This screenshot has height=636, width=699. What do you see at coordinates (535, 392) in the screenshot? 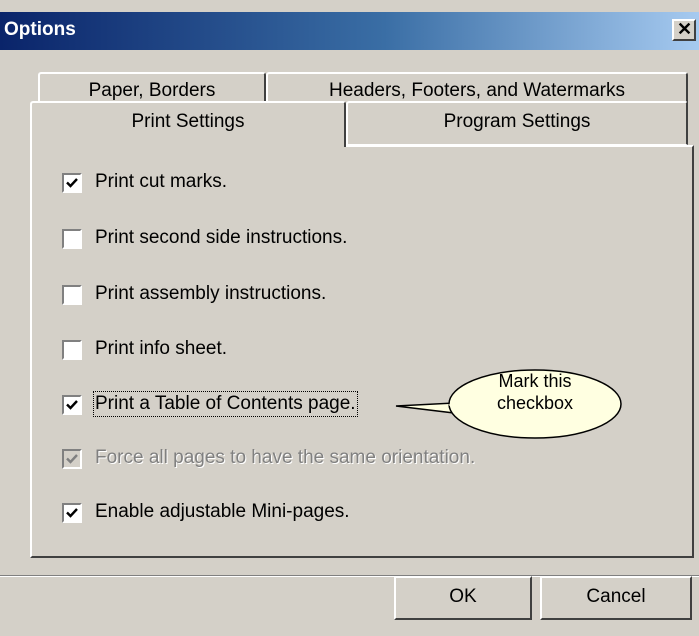
I see `callout-text: Mark this checkbox` at bounding box center [535, 392].